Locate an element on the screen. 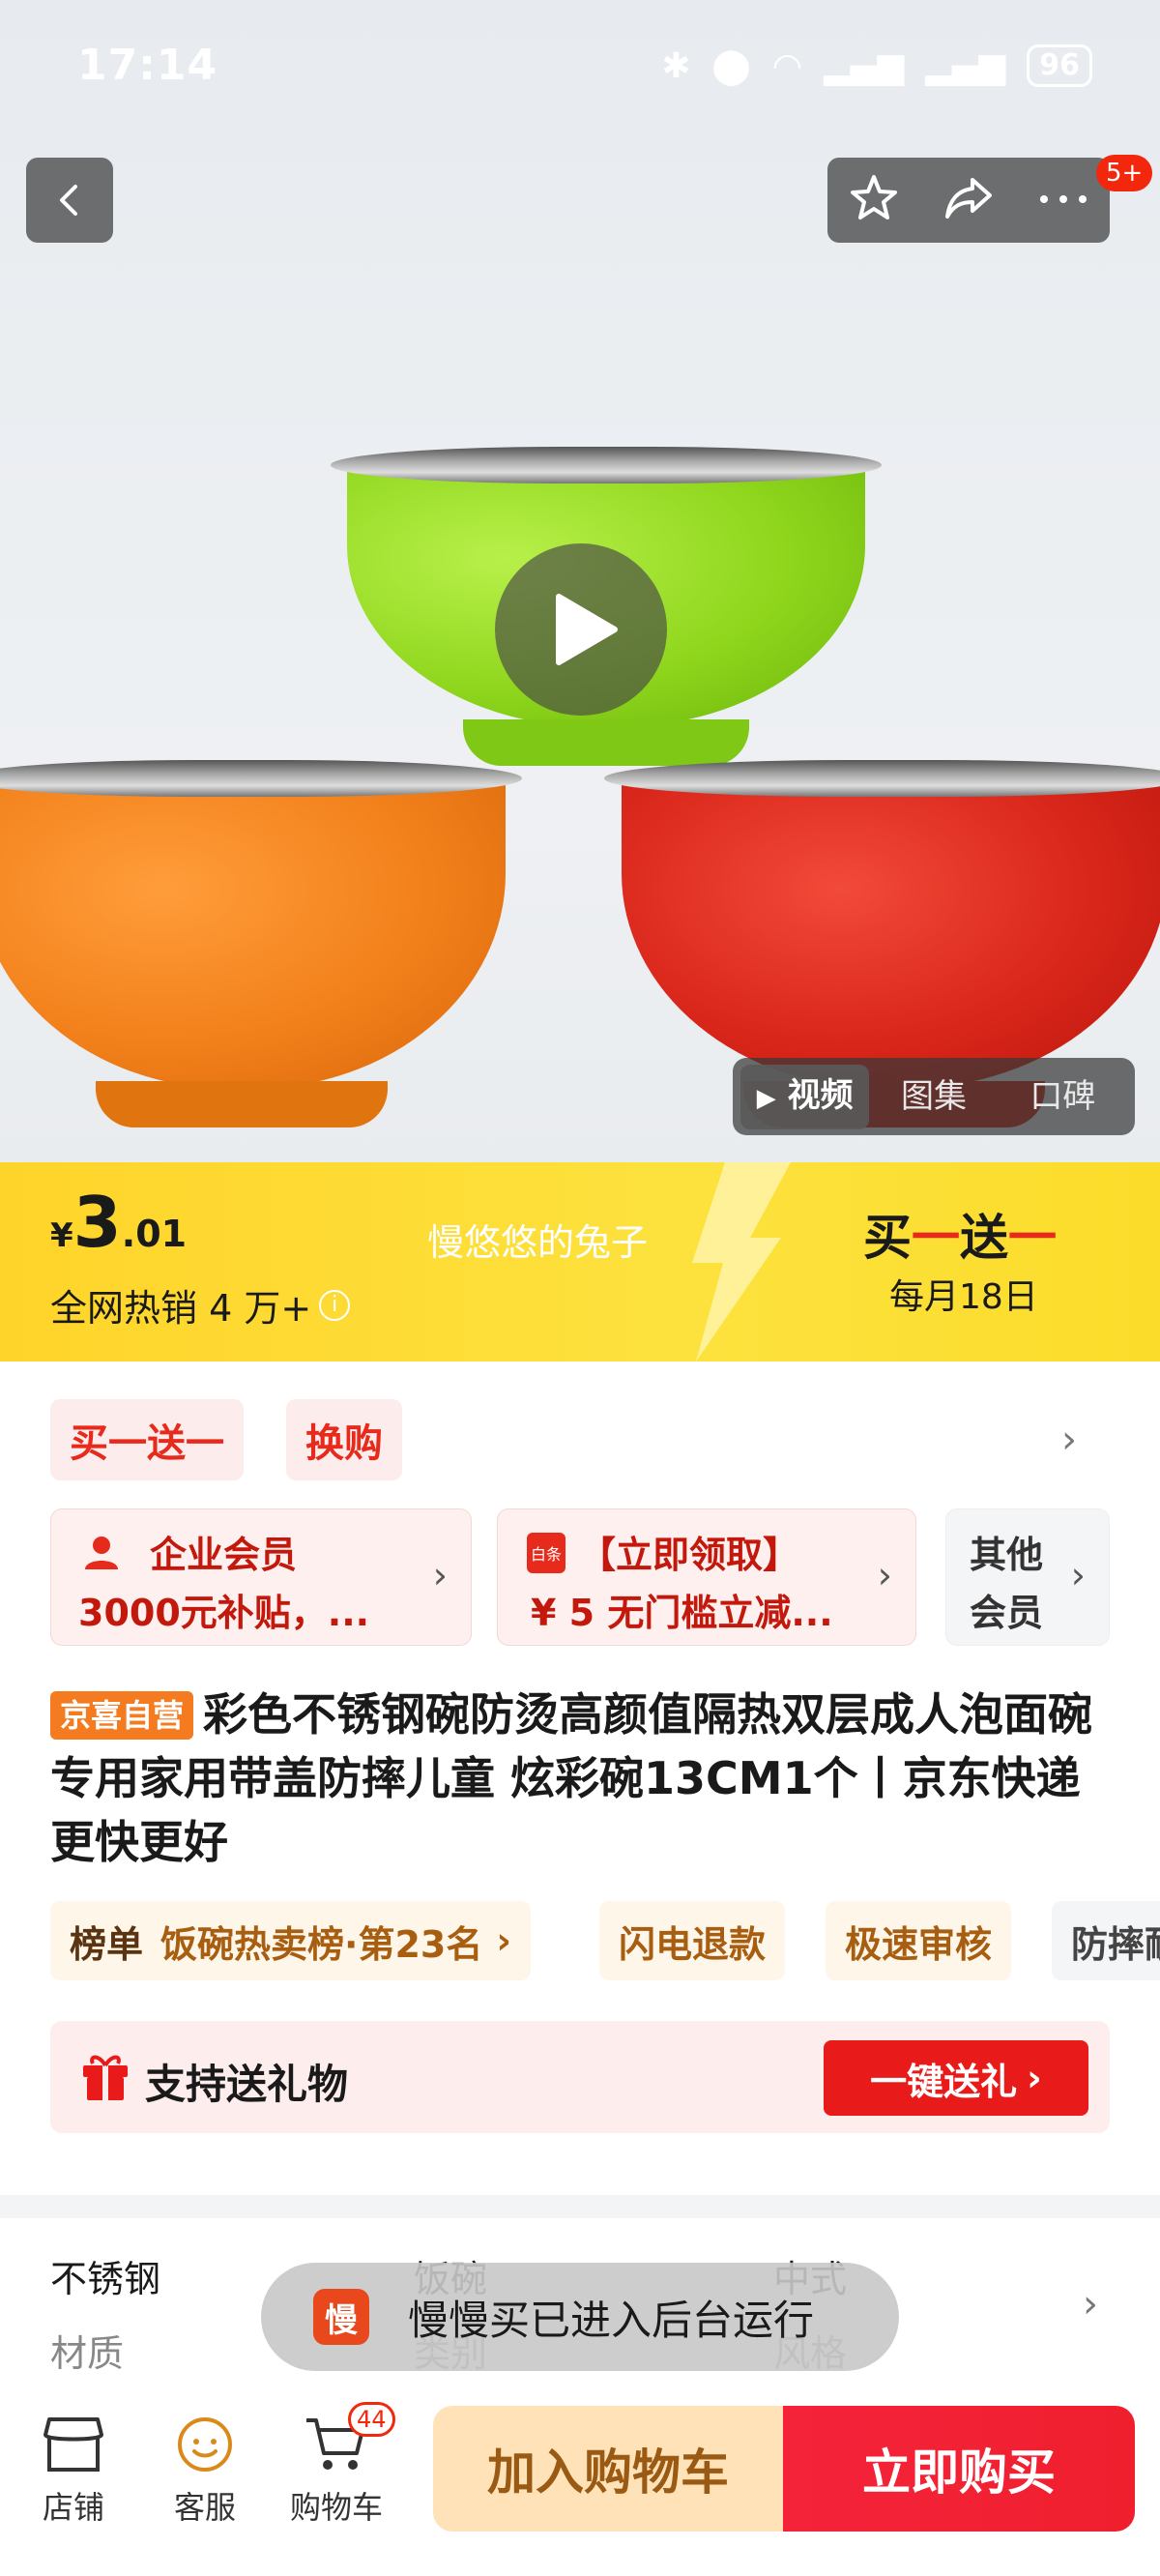  promo-tag-exchange: 换购 is located at coordinates (344, 1439).